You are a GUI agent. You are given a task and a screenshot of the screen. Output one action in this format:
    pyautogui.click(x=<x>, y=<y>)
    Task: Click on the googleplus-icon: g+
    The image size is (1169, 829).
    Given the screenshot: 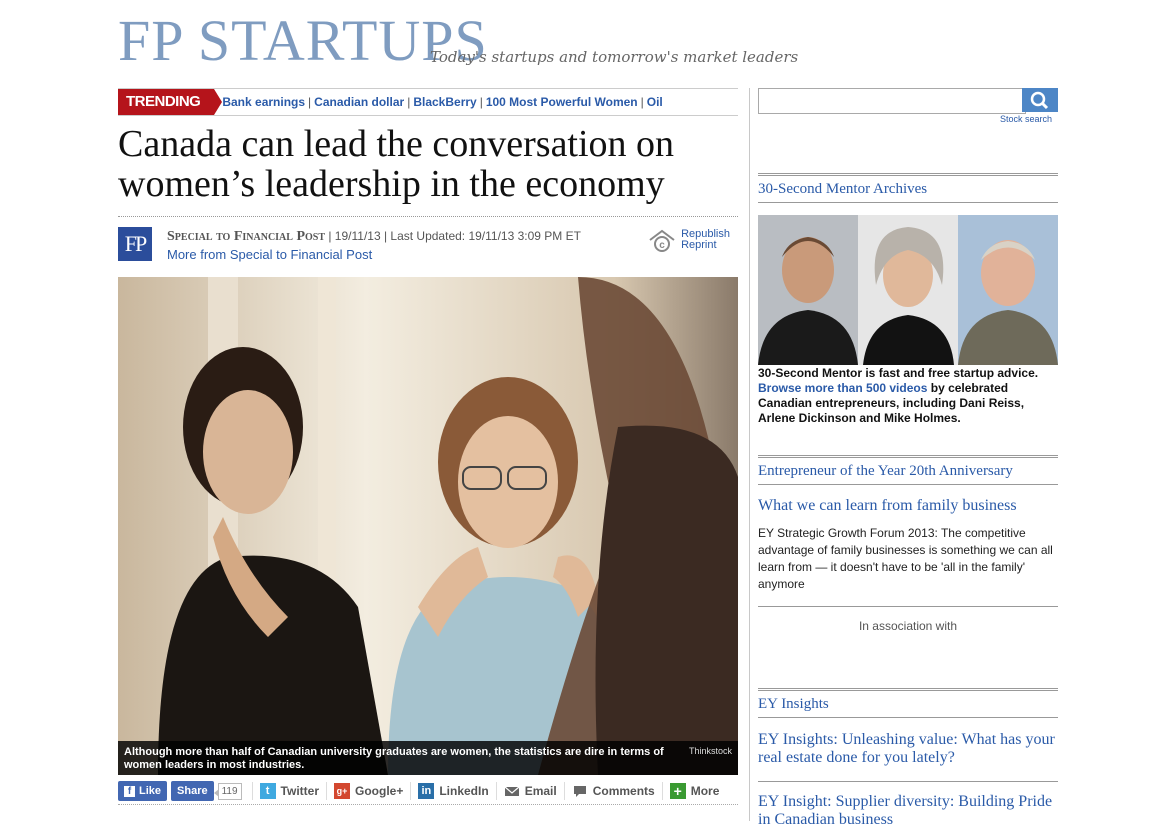 What is the action you would take?
    pyautogui.click(x=342, y=791)
    